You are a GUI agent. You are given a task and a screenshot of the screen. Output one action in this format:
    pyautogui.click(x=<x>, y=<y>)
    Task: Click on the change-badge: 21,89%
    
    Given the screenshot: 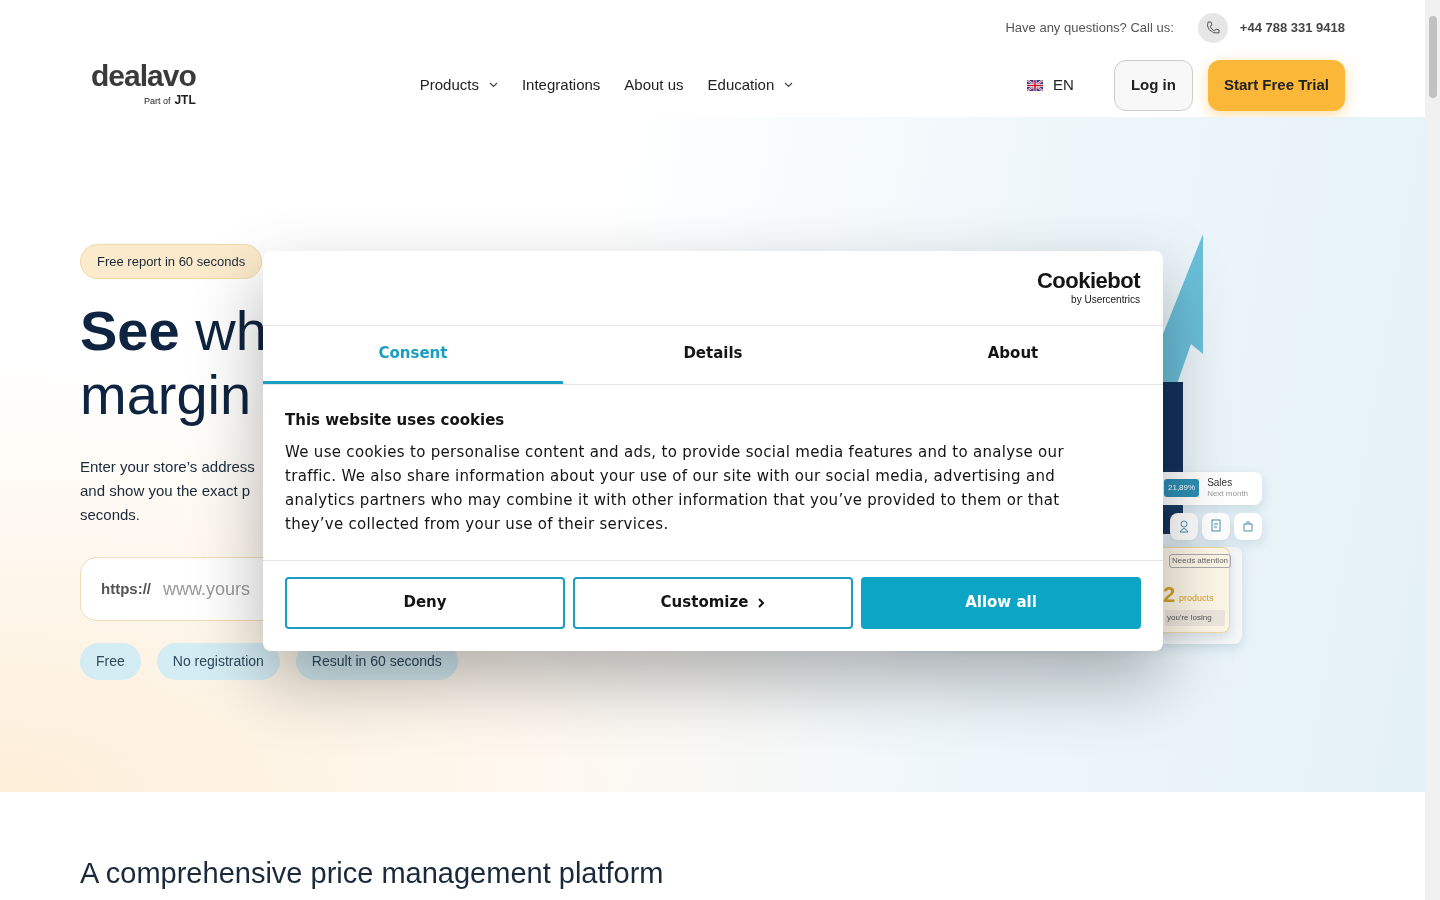 What is the action you would take?
    pyautogui.click(x=1182, y=488)
    